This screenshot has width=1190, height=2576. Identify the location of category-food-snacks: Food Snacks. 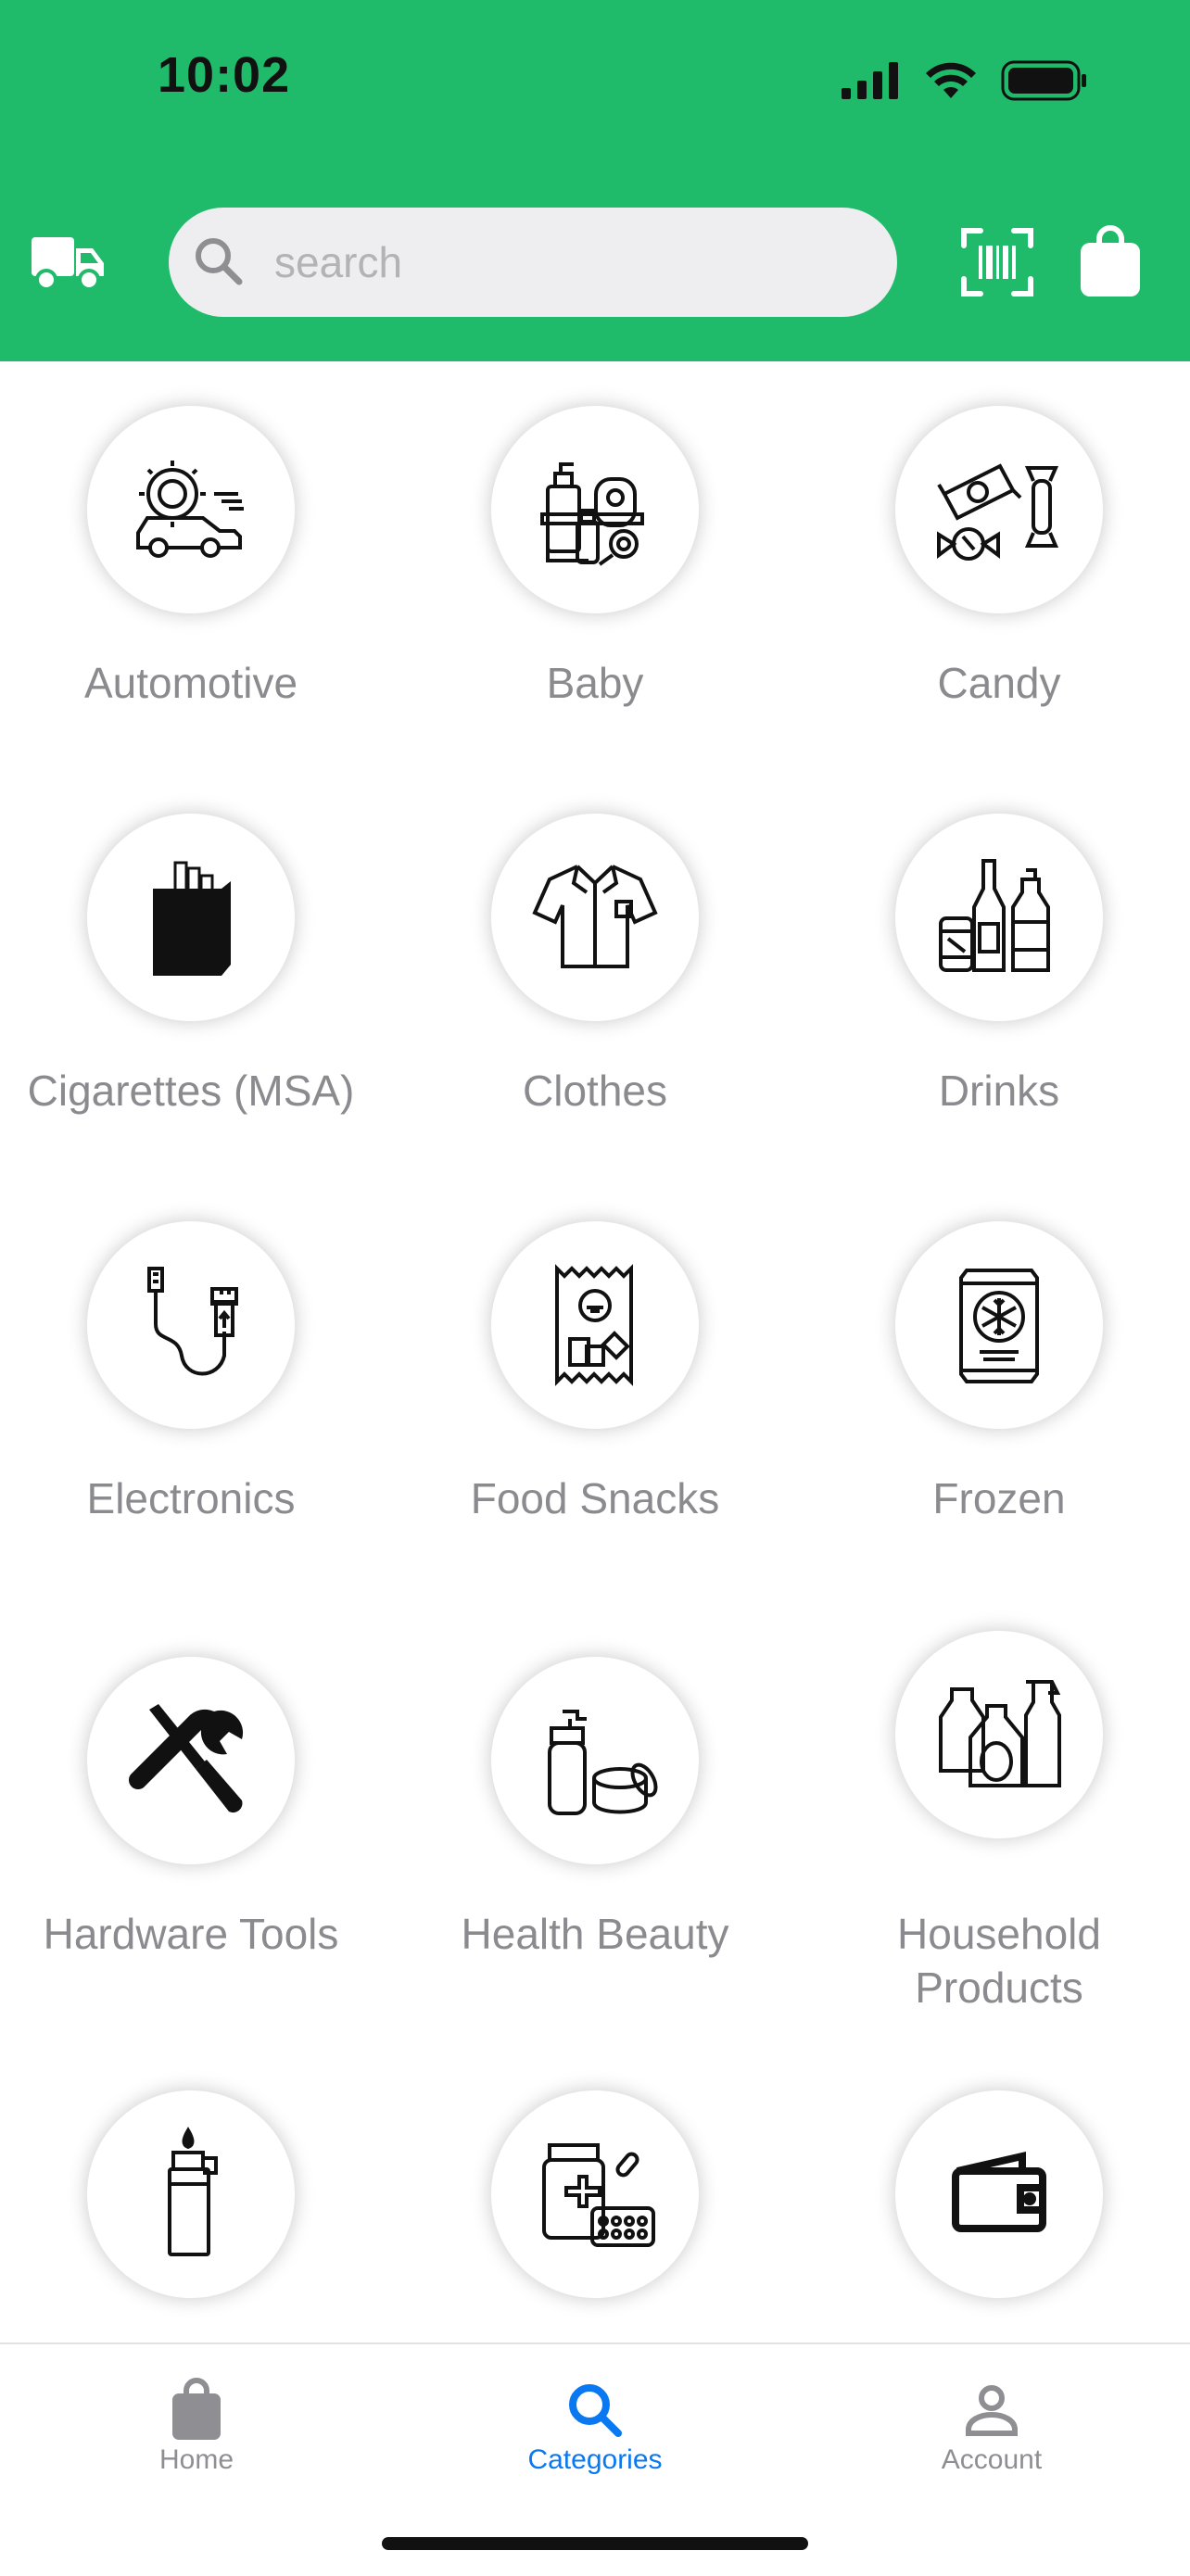
(602, 1376).